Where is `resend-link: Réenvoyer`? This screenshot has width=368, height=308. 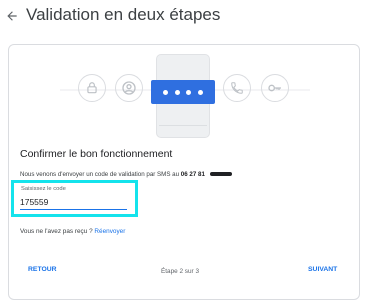 resend-link: Réenvoyer is located at coordinates (109, 231).